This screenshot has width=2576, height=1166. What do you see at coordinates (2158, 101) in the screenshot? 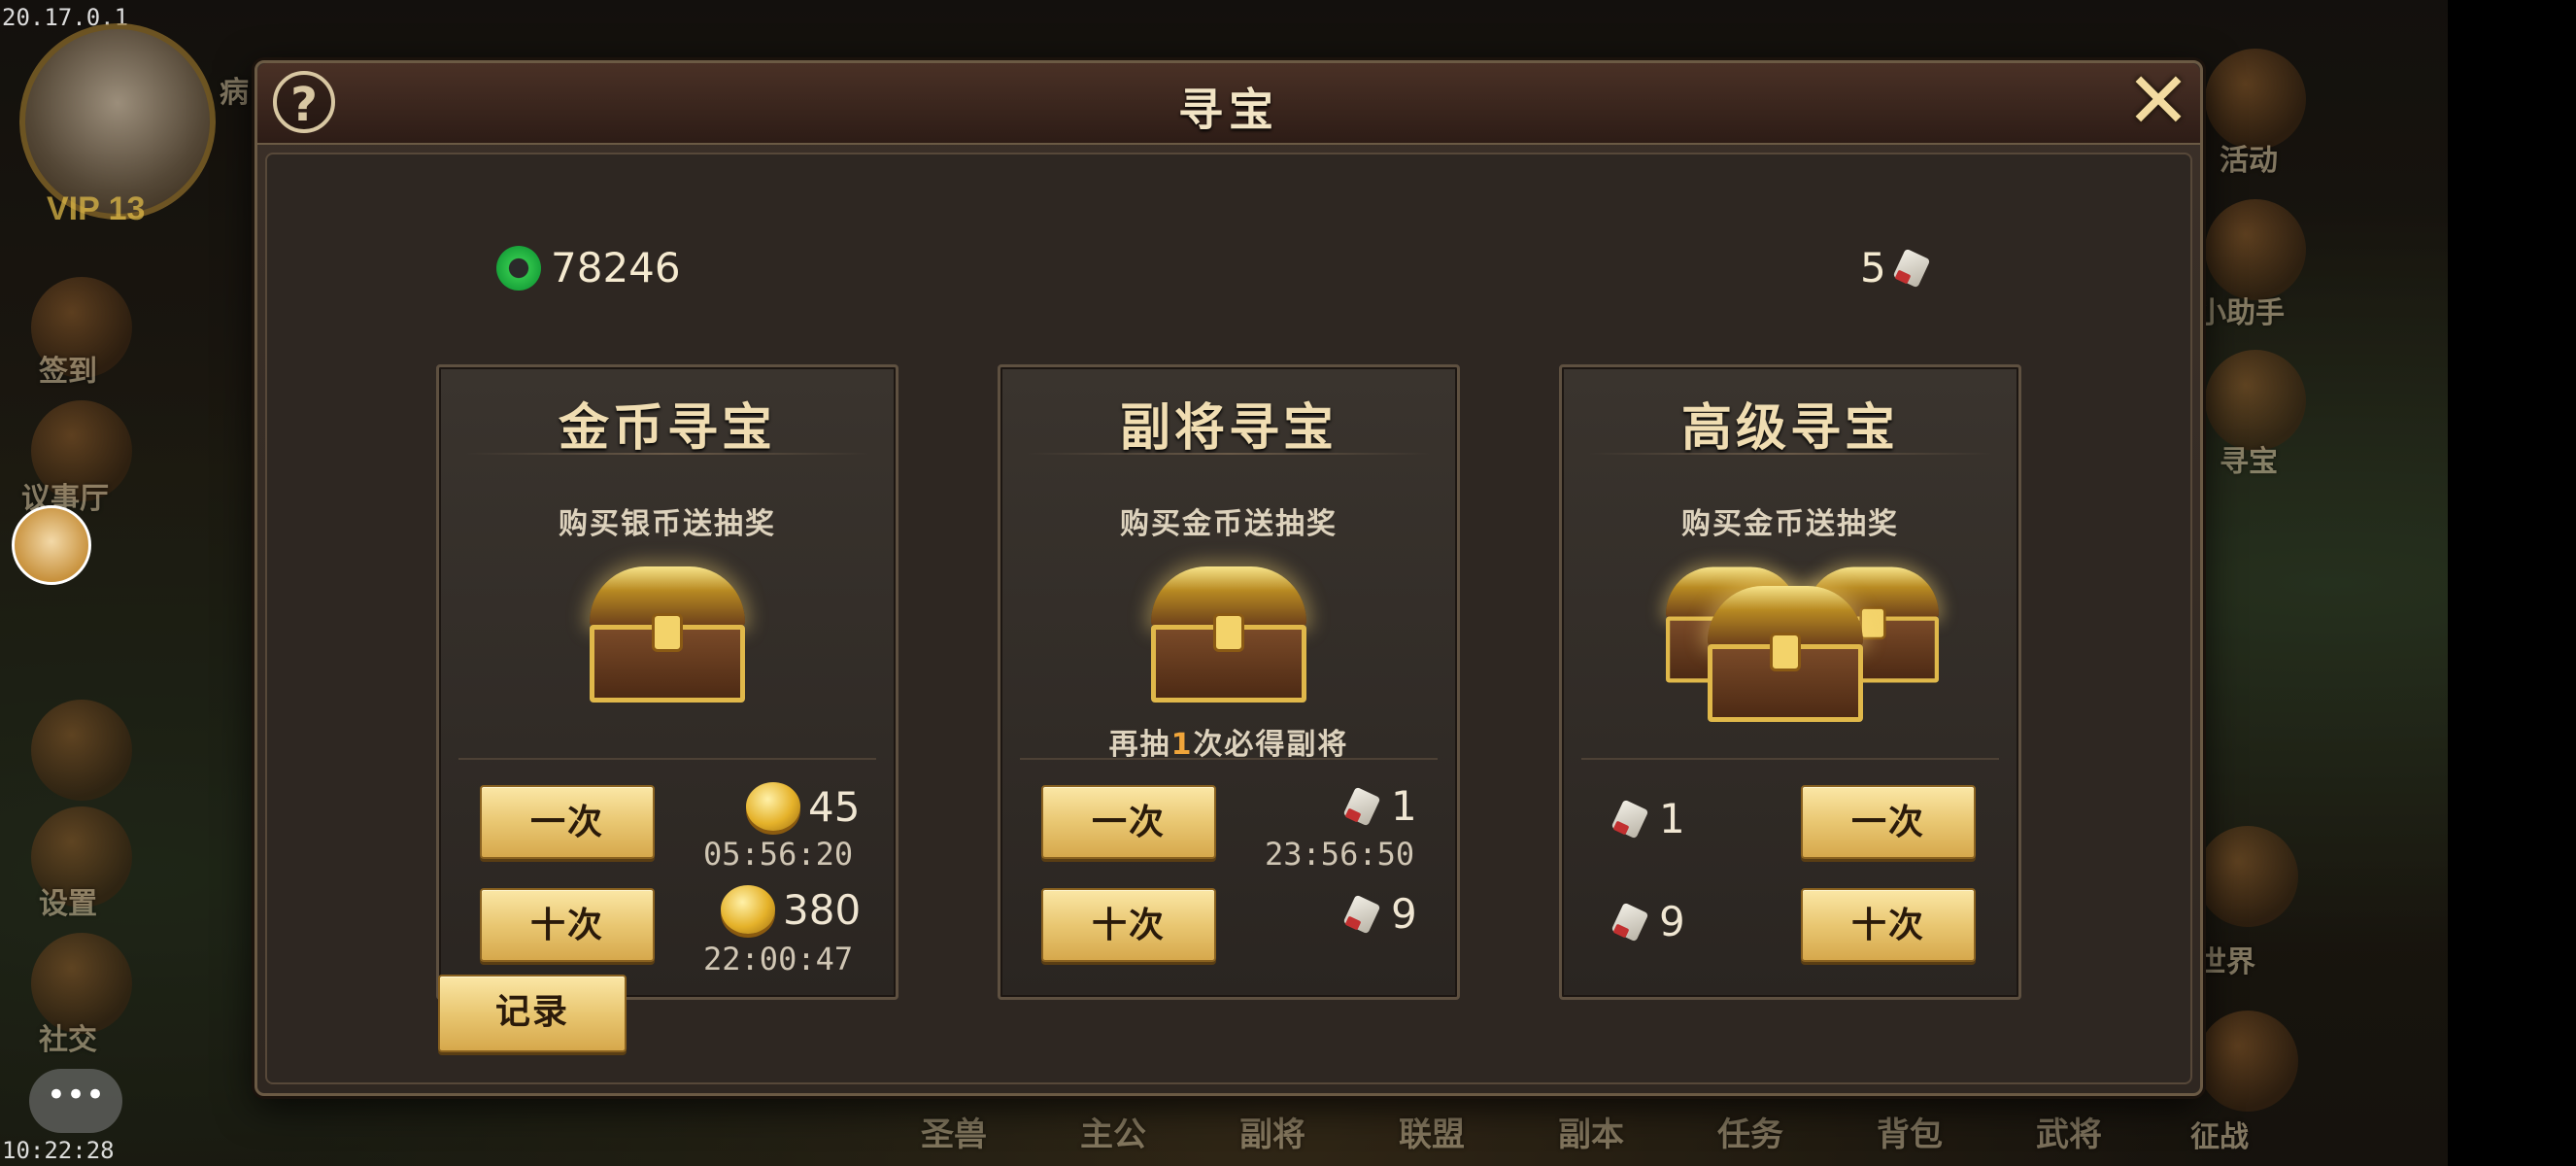
I see `close-button: ✕` at bounding box center [2158, 101].